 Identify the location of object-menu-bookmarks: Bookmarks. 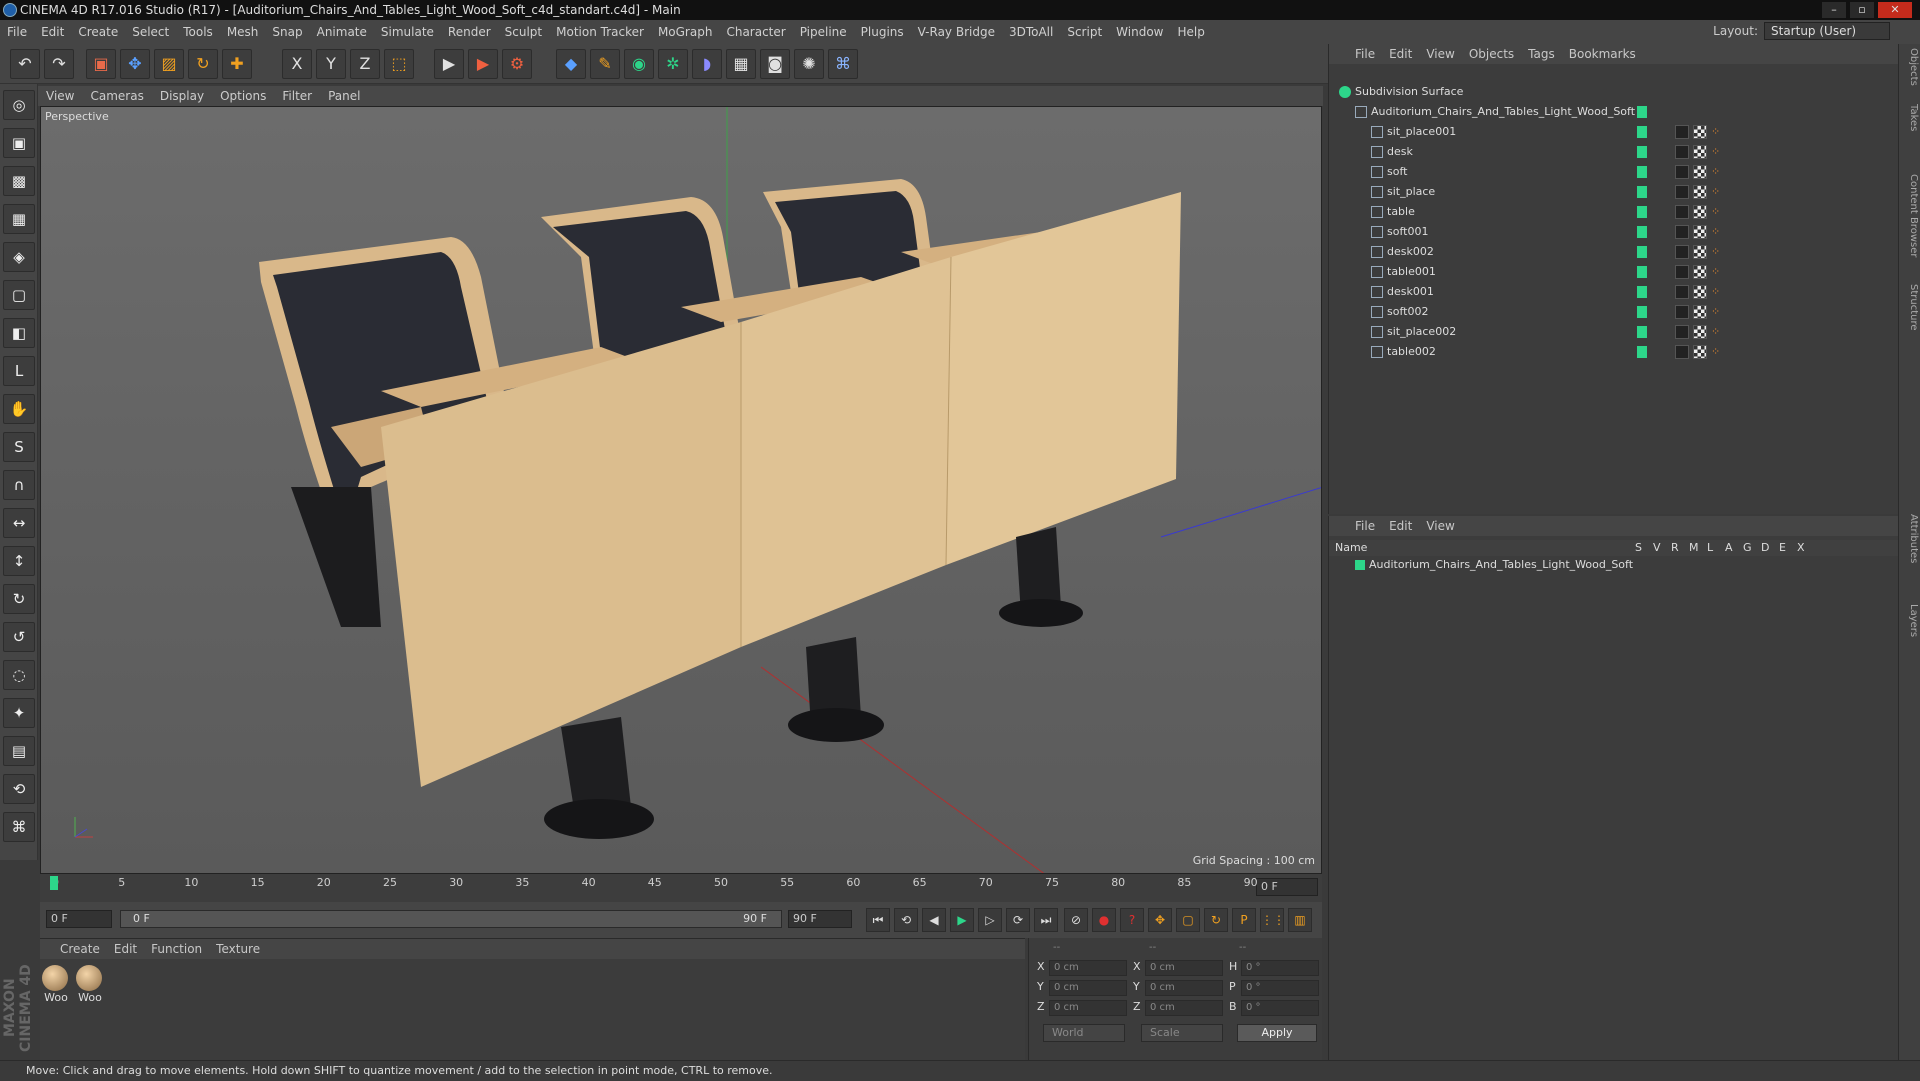
(1602, 54).